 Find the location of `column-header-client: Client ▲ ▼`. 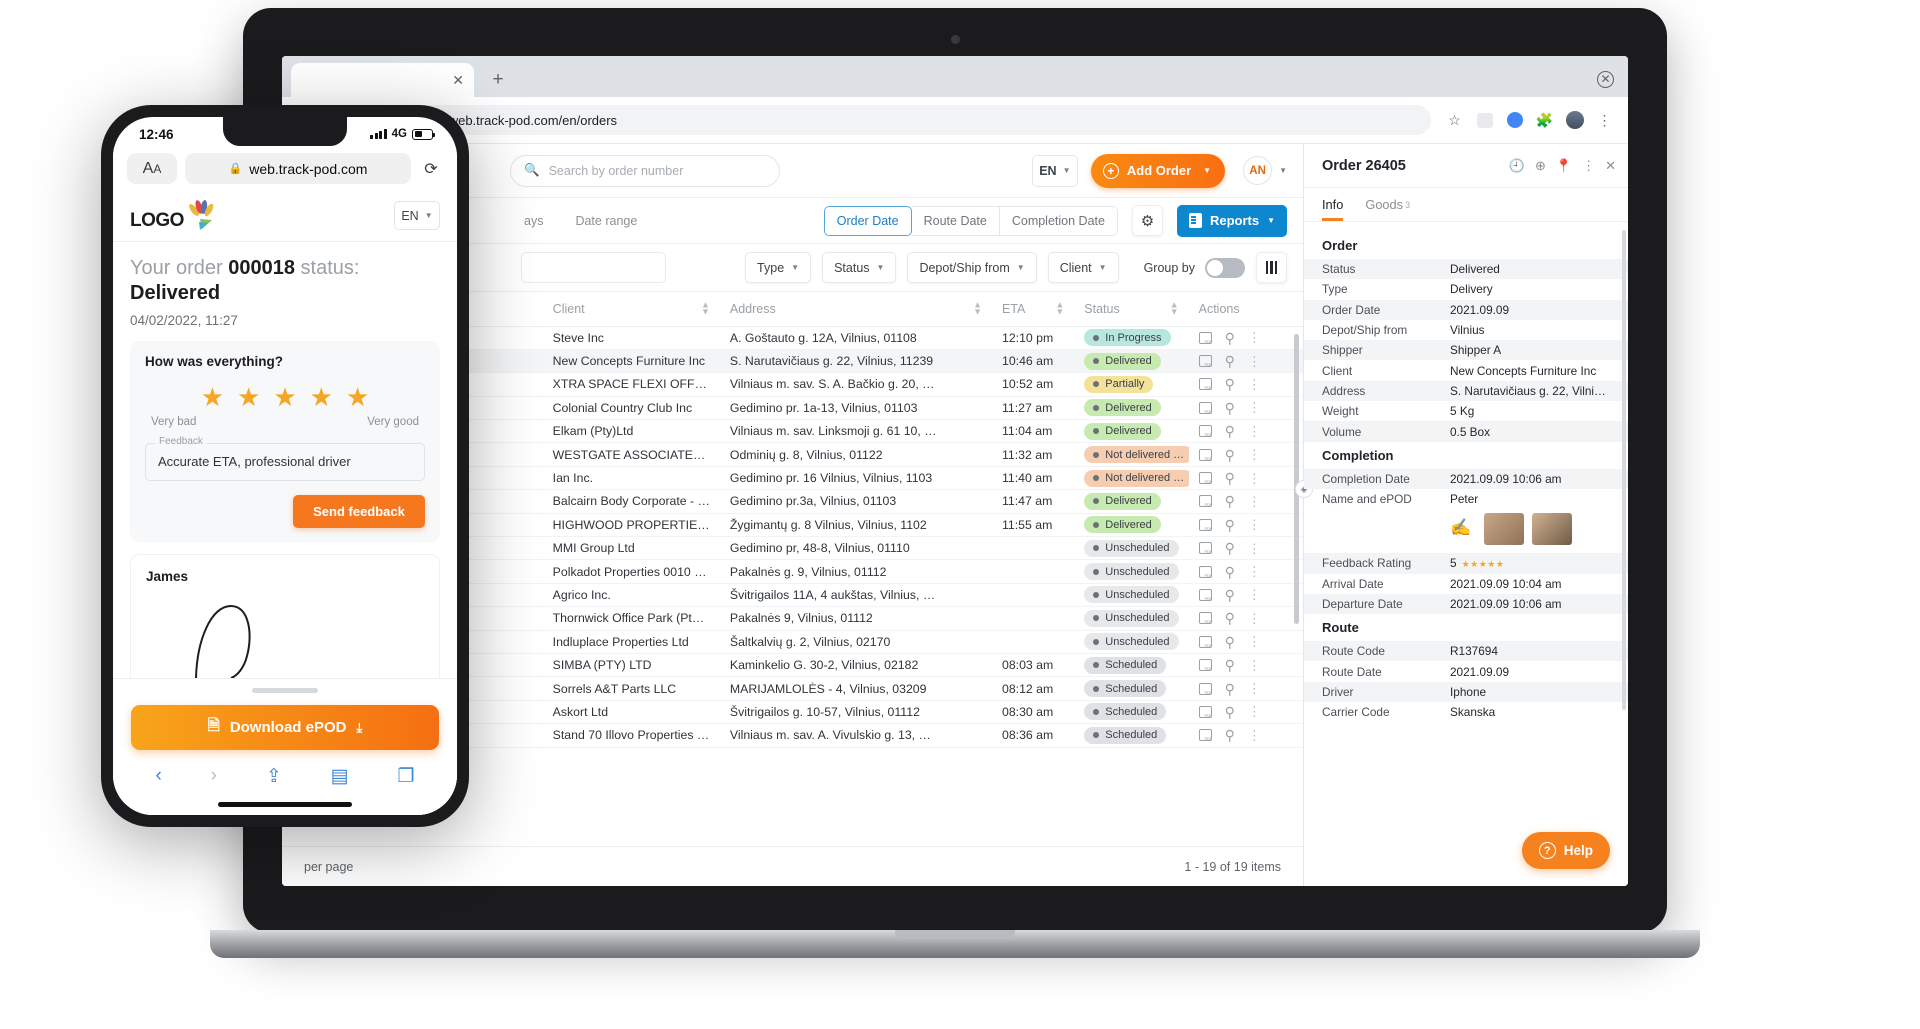

column-header-client: Client ▲ ▼ is located at coordinates (631, 309).